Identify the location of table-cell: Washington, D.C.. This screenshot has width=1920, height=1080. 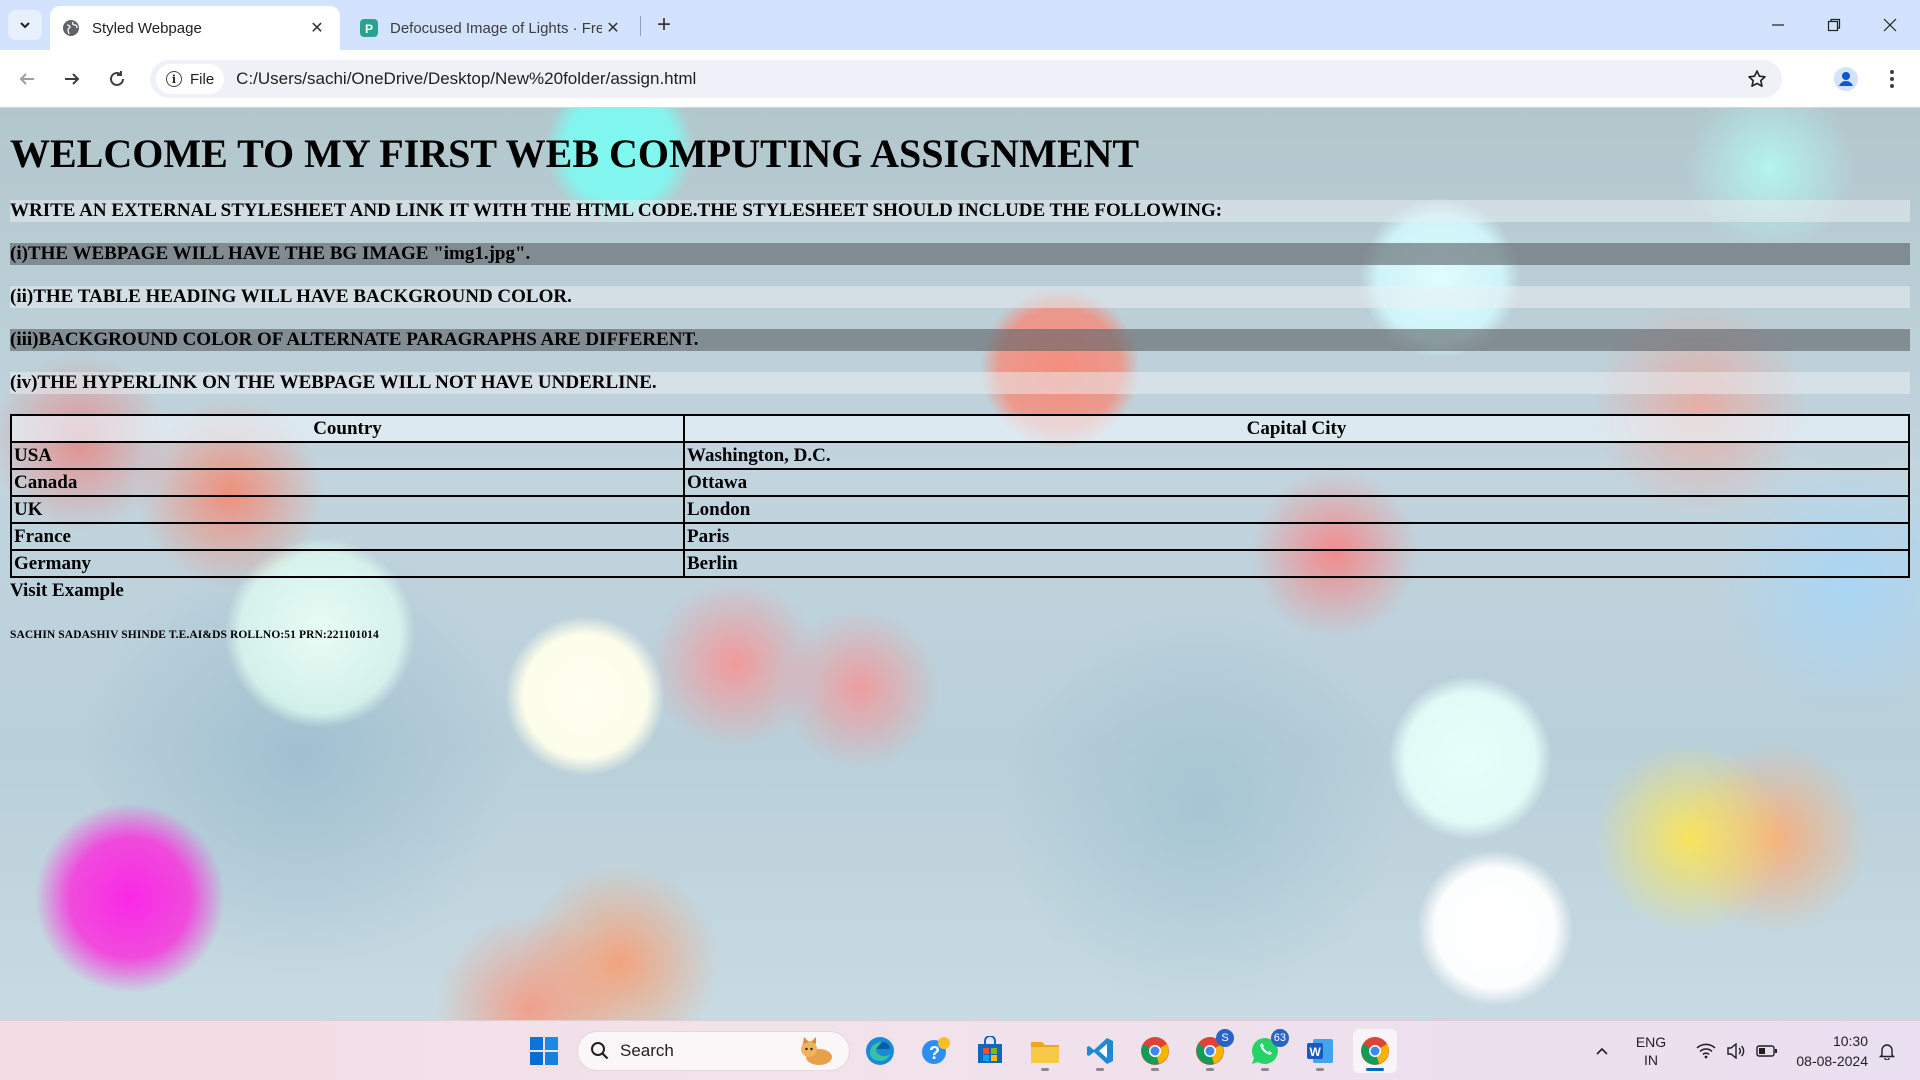
(1296, 455).